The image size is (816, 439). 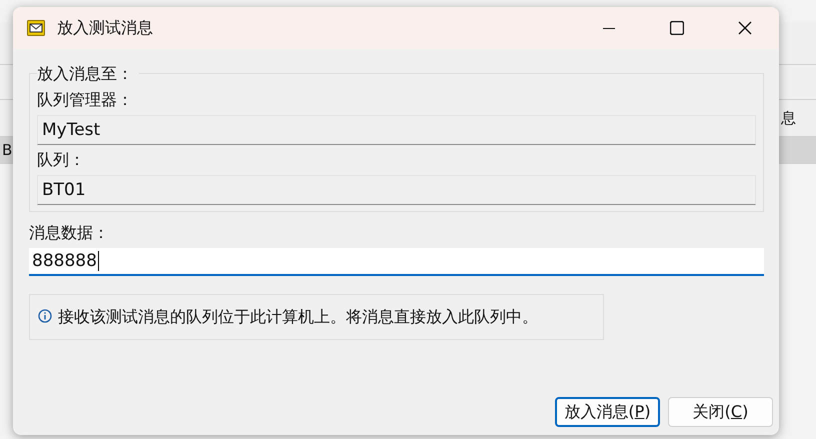 What do you see at coordinates (85, 100) in the screenshot?
I see `field-label: 队列管理器：` at bounding box center [85, 100].